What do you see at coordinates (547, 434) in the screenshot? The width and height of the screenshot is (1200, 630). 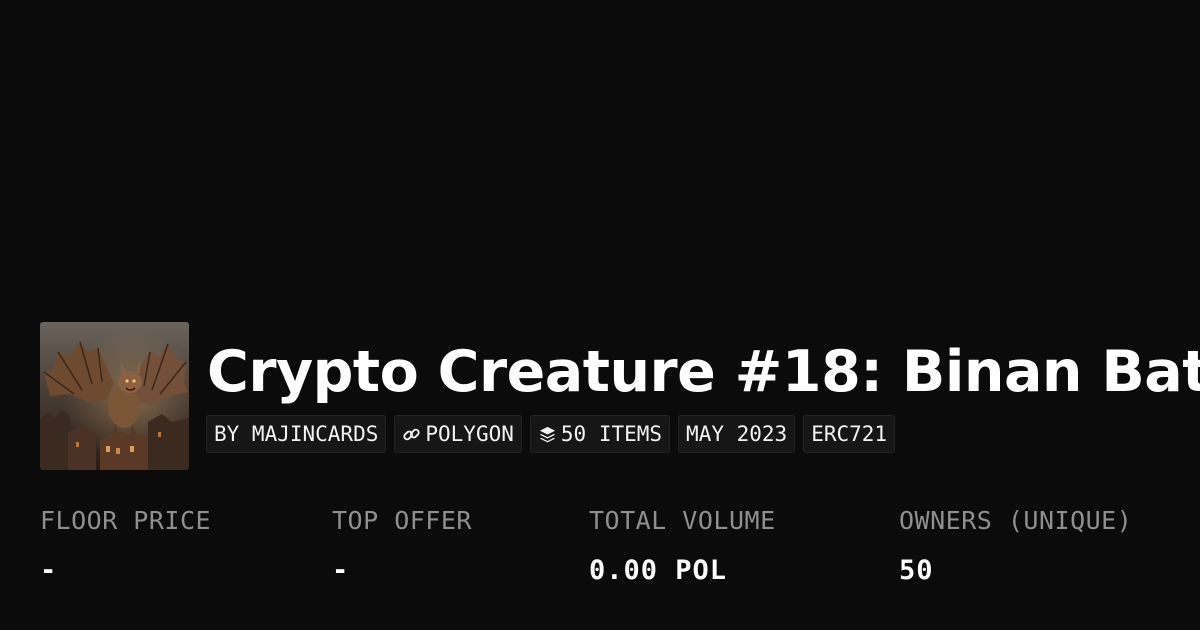 I see `layers-icon` at bounding box center [547, 434].